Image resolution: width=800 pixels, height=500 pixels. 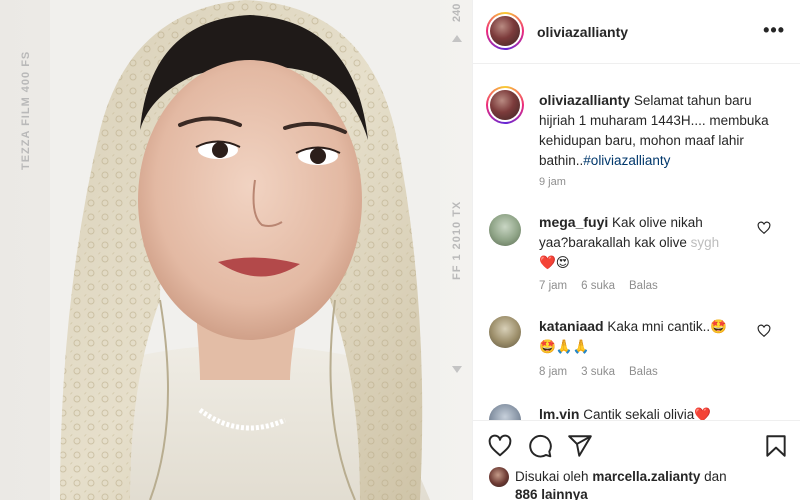 I want to click on film-label-top: 240, so click(x=457, y=12).